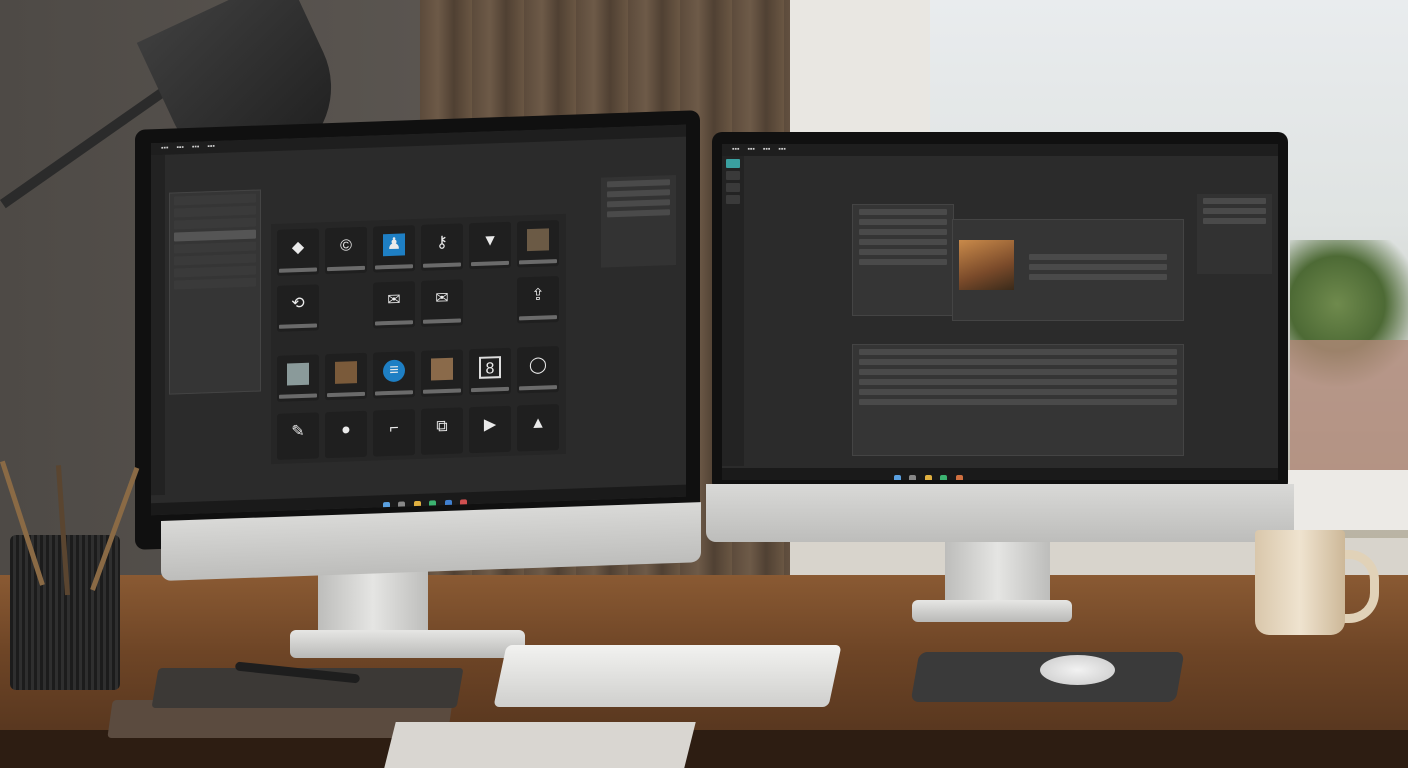 Image resolution: width=1408 pixels, height=768 pixels. Describe the element at coordinates (538, 295) in the screenshot. I see `share-icon: ⇪` at that location.